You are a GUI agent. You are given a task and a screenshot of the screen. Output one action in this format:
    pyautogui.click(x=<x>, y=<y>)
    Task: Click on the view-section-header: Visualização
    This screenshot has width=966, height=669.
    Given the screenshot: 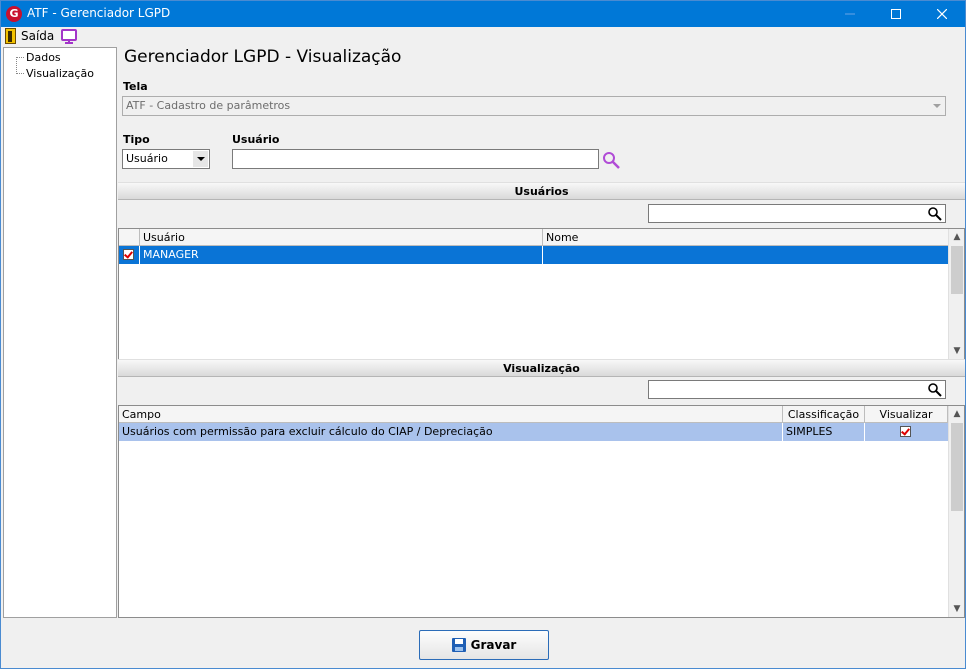 What is the action you would take?
    pyautogui.click(x=541, y=368)
    